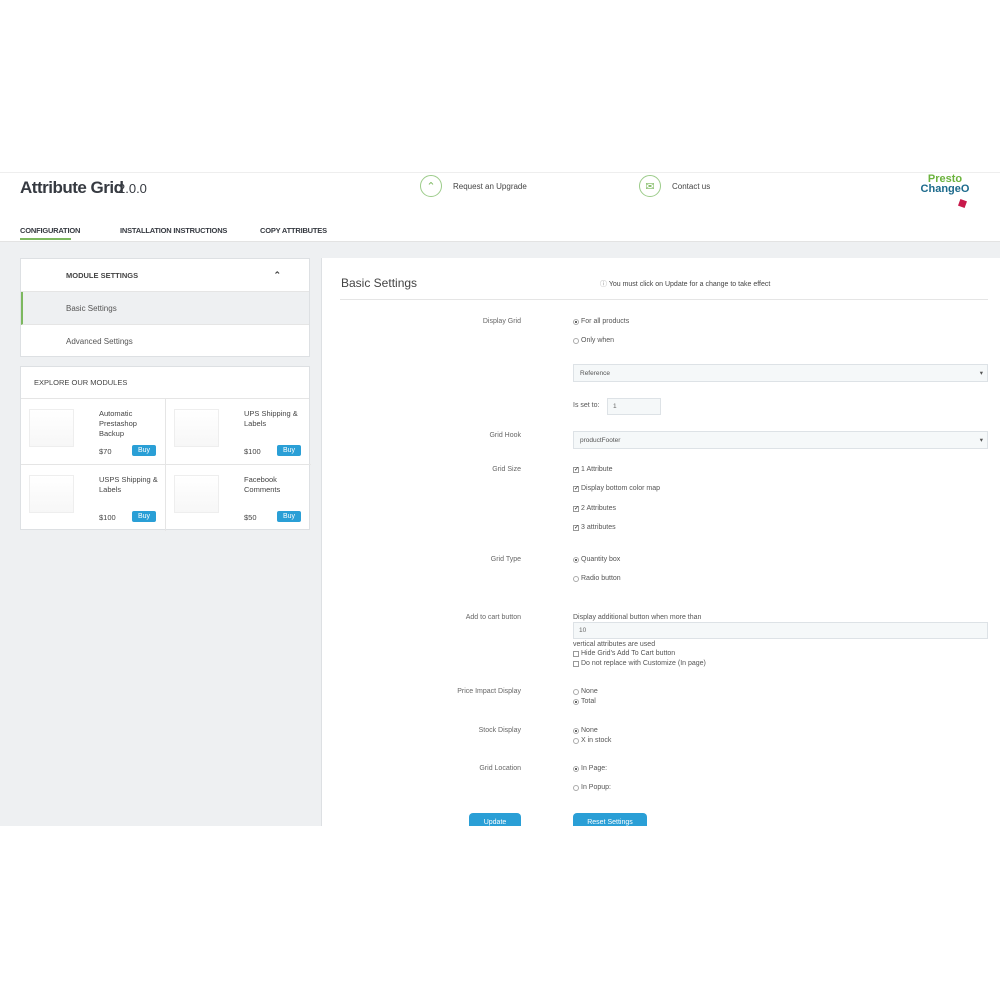 This screenshot has width=1000, height=1000. I want to click on module-settings-header: MODULE SETTINGS ⌃, so click(165, 275).